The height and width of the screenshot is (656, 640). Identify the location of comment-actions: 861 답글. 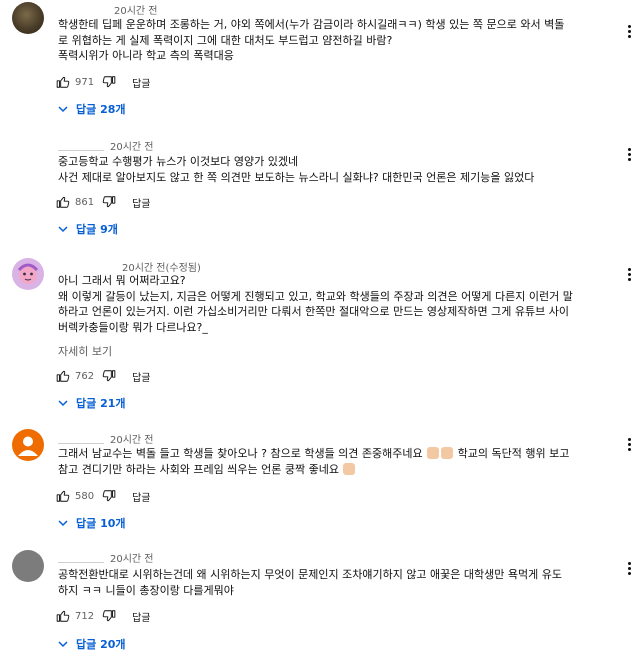
(102, 202).